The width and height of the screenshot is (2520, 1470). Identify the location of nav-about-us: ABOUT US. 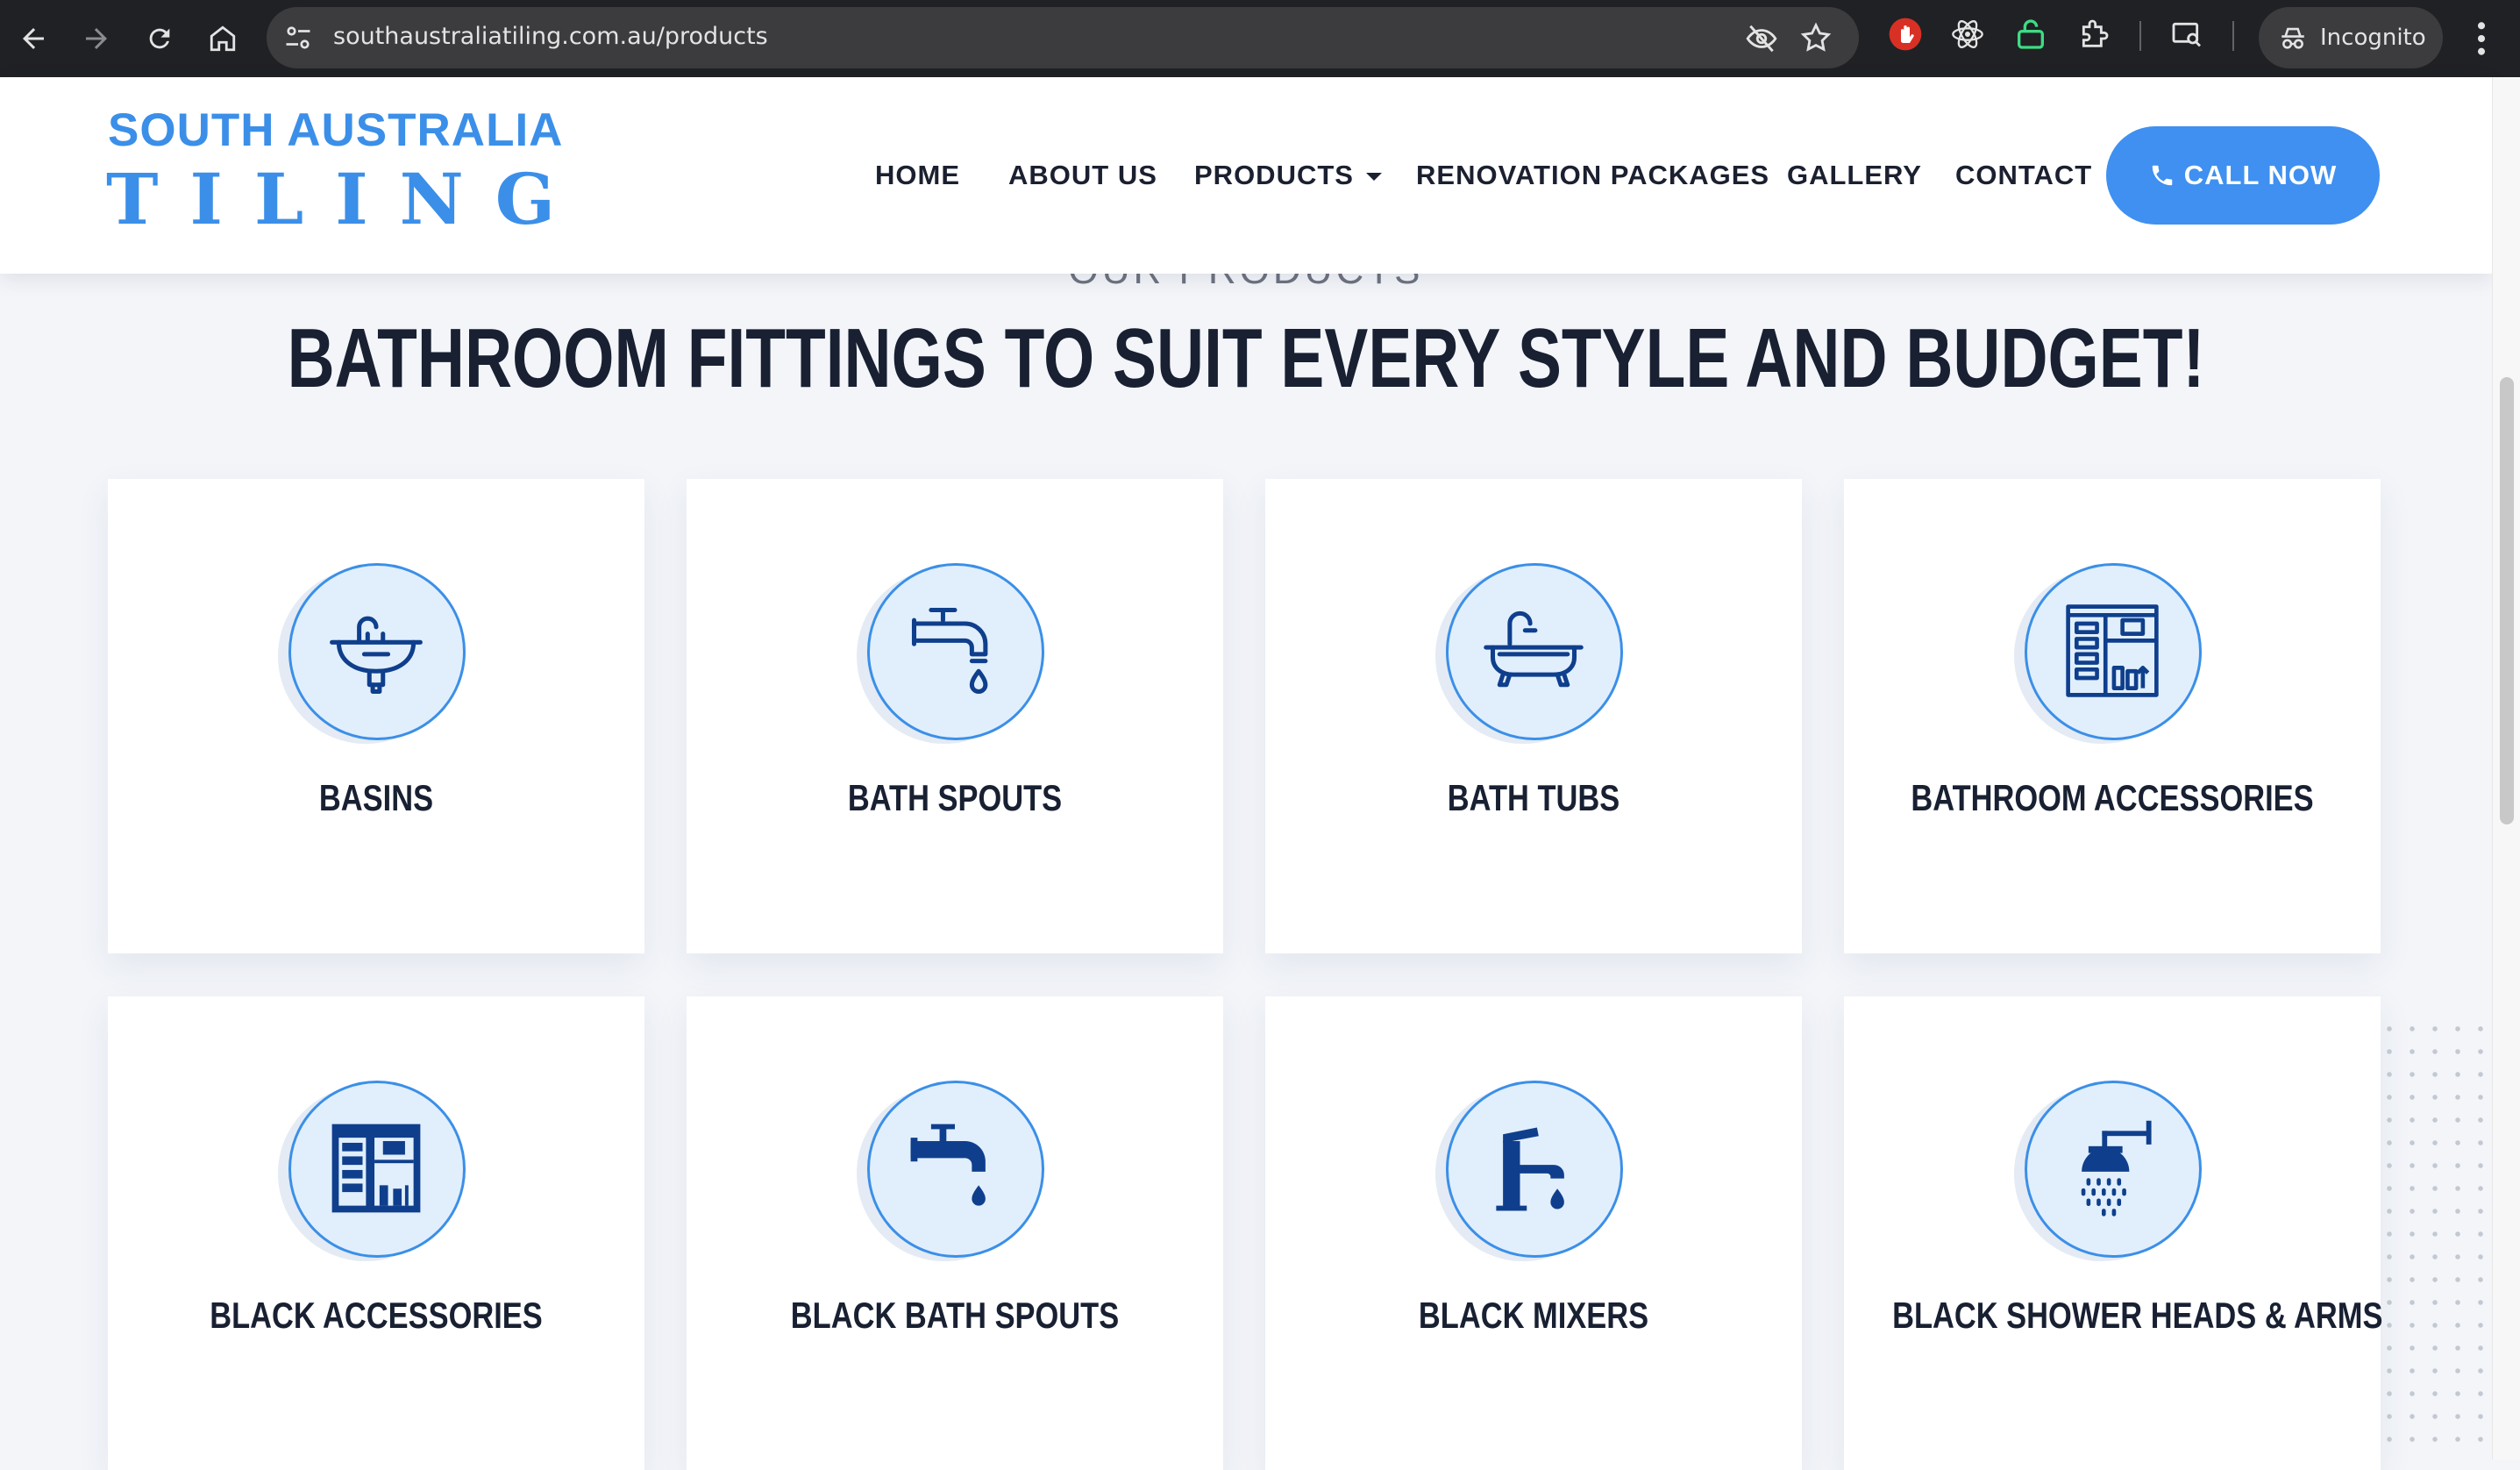
(1082, 175).